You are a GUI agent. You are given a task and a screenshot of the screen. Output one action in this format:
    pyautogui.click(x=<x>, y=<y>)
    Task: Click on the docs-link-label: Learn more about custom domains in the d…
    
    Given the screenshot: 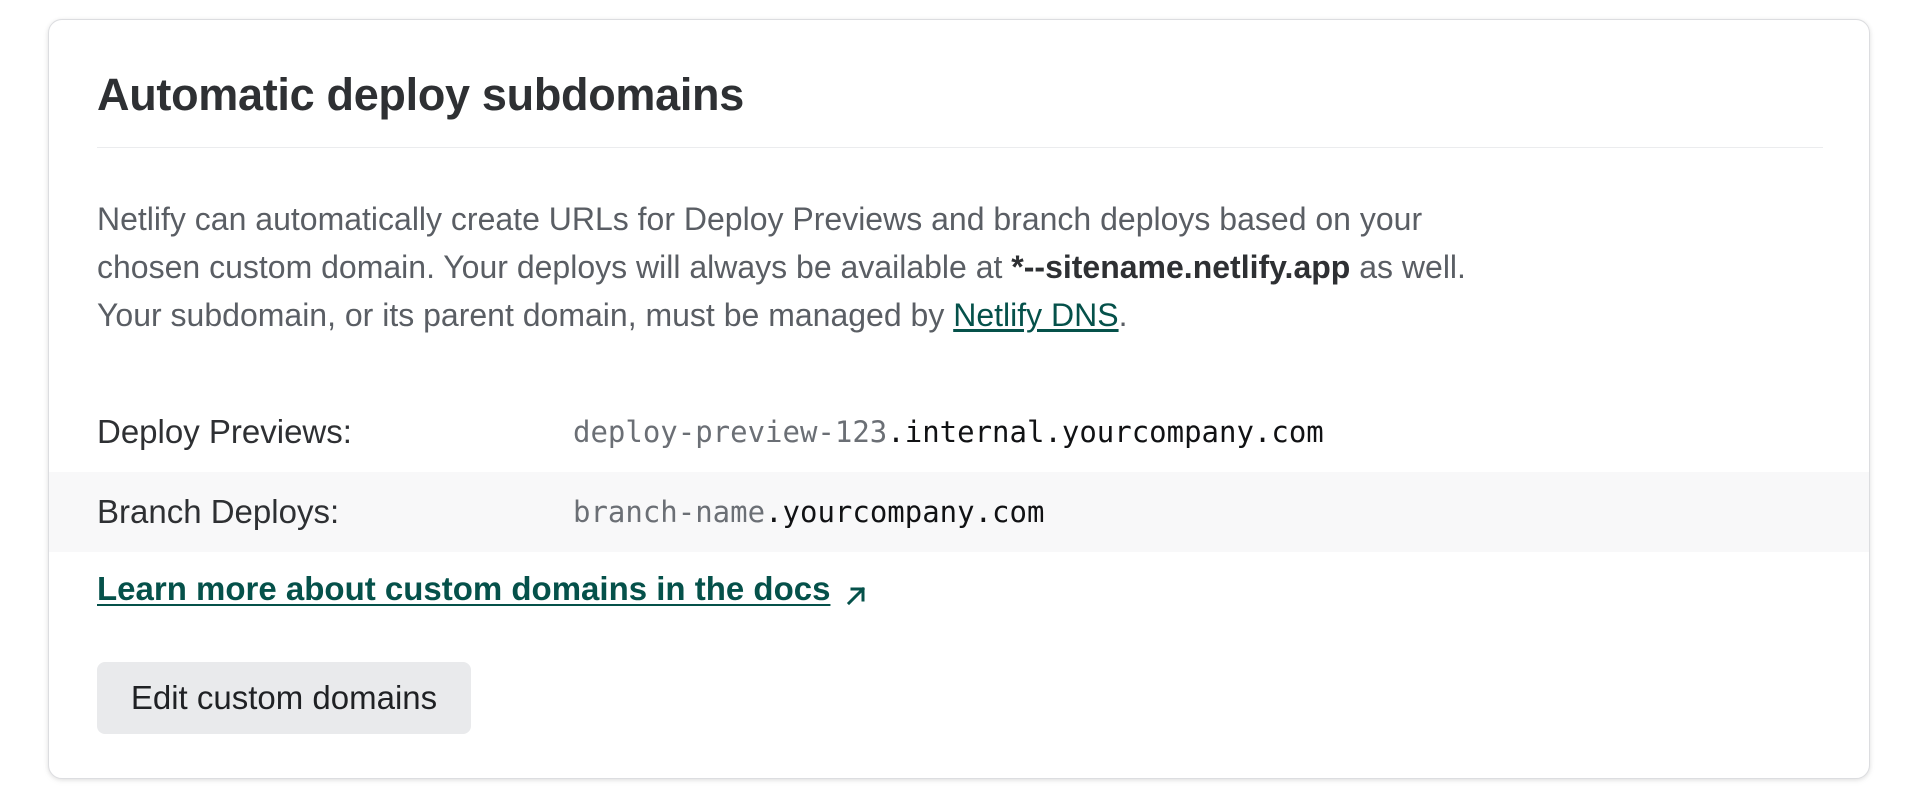 What is the action you would take?
    pyautogui.click(x=464, y=588)
    